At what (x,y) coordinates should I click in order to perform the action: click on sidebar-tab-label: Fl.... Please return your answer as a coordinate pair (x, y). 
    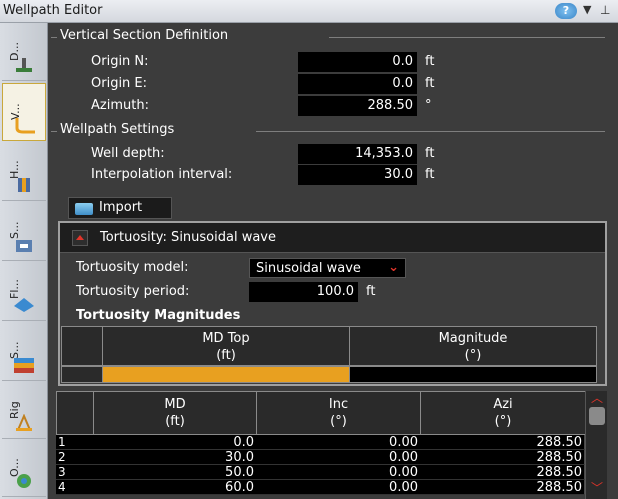
    Looking at the image, I should click on (14, 289).